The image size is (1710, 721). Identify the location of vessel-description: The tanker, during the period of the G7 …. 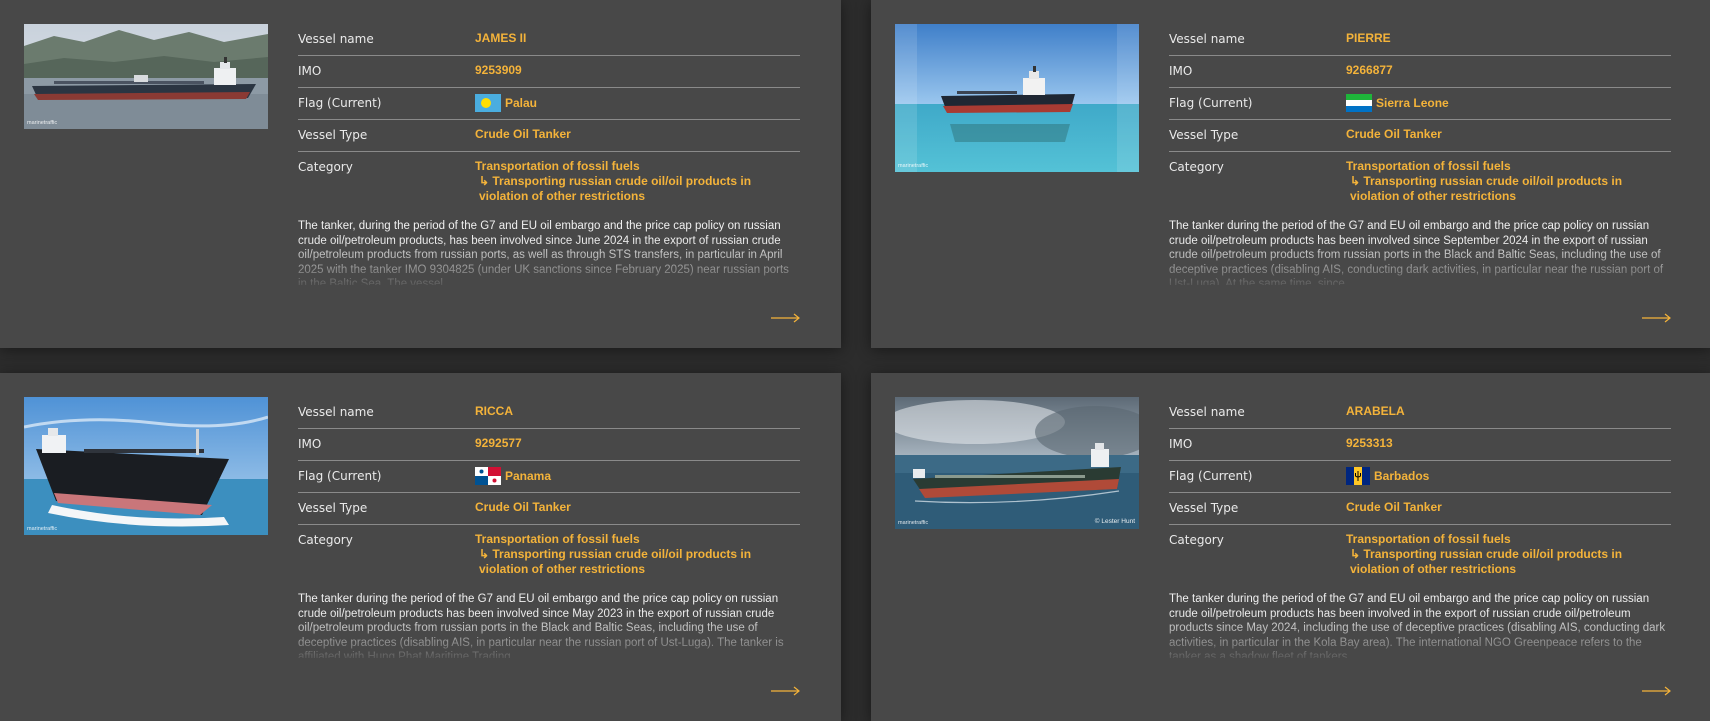
(543, 252).